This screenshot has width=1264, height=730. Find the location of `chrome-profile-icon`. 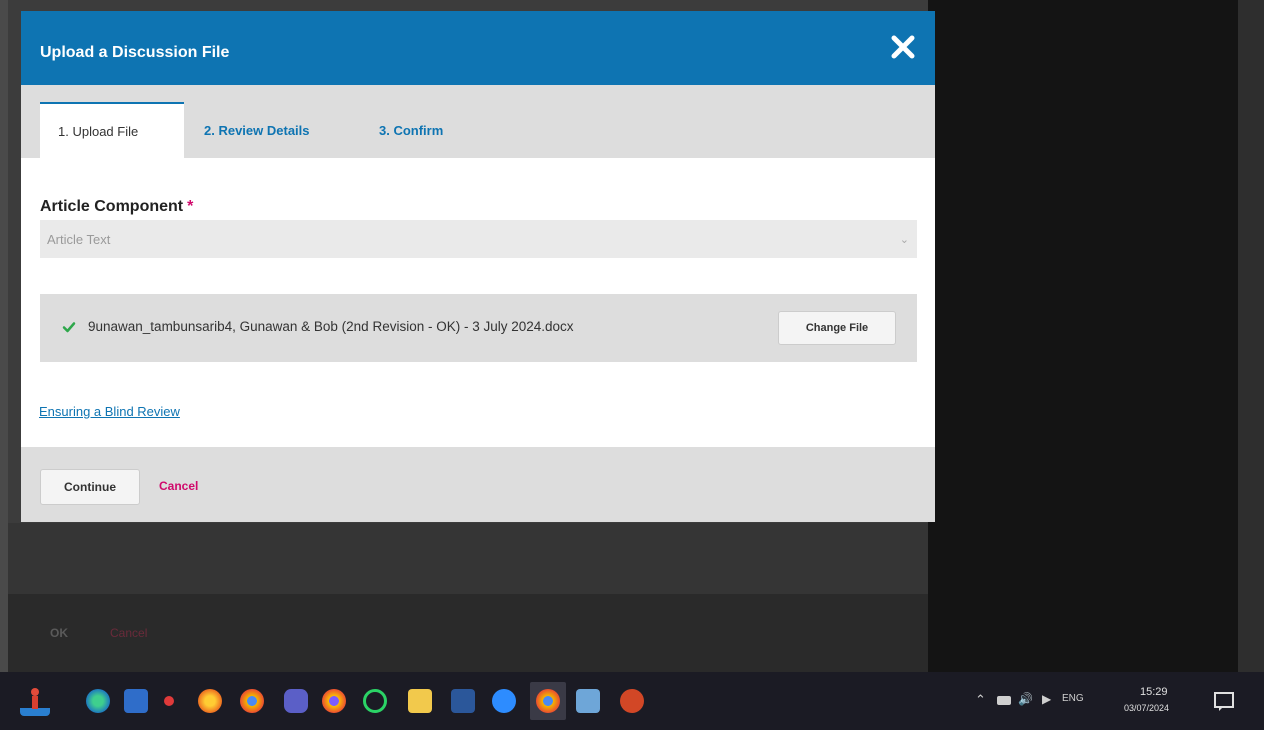

chrome-profile-icon is located at coordinates (334, 701).